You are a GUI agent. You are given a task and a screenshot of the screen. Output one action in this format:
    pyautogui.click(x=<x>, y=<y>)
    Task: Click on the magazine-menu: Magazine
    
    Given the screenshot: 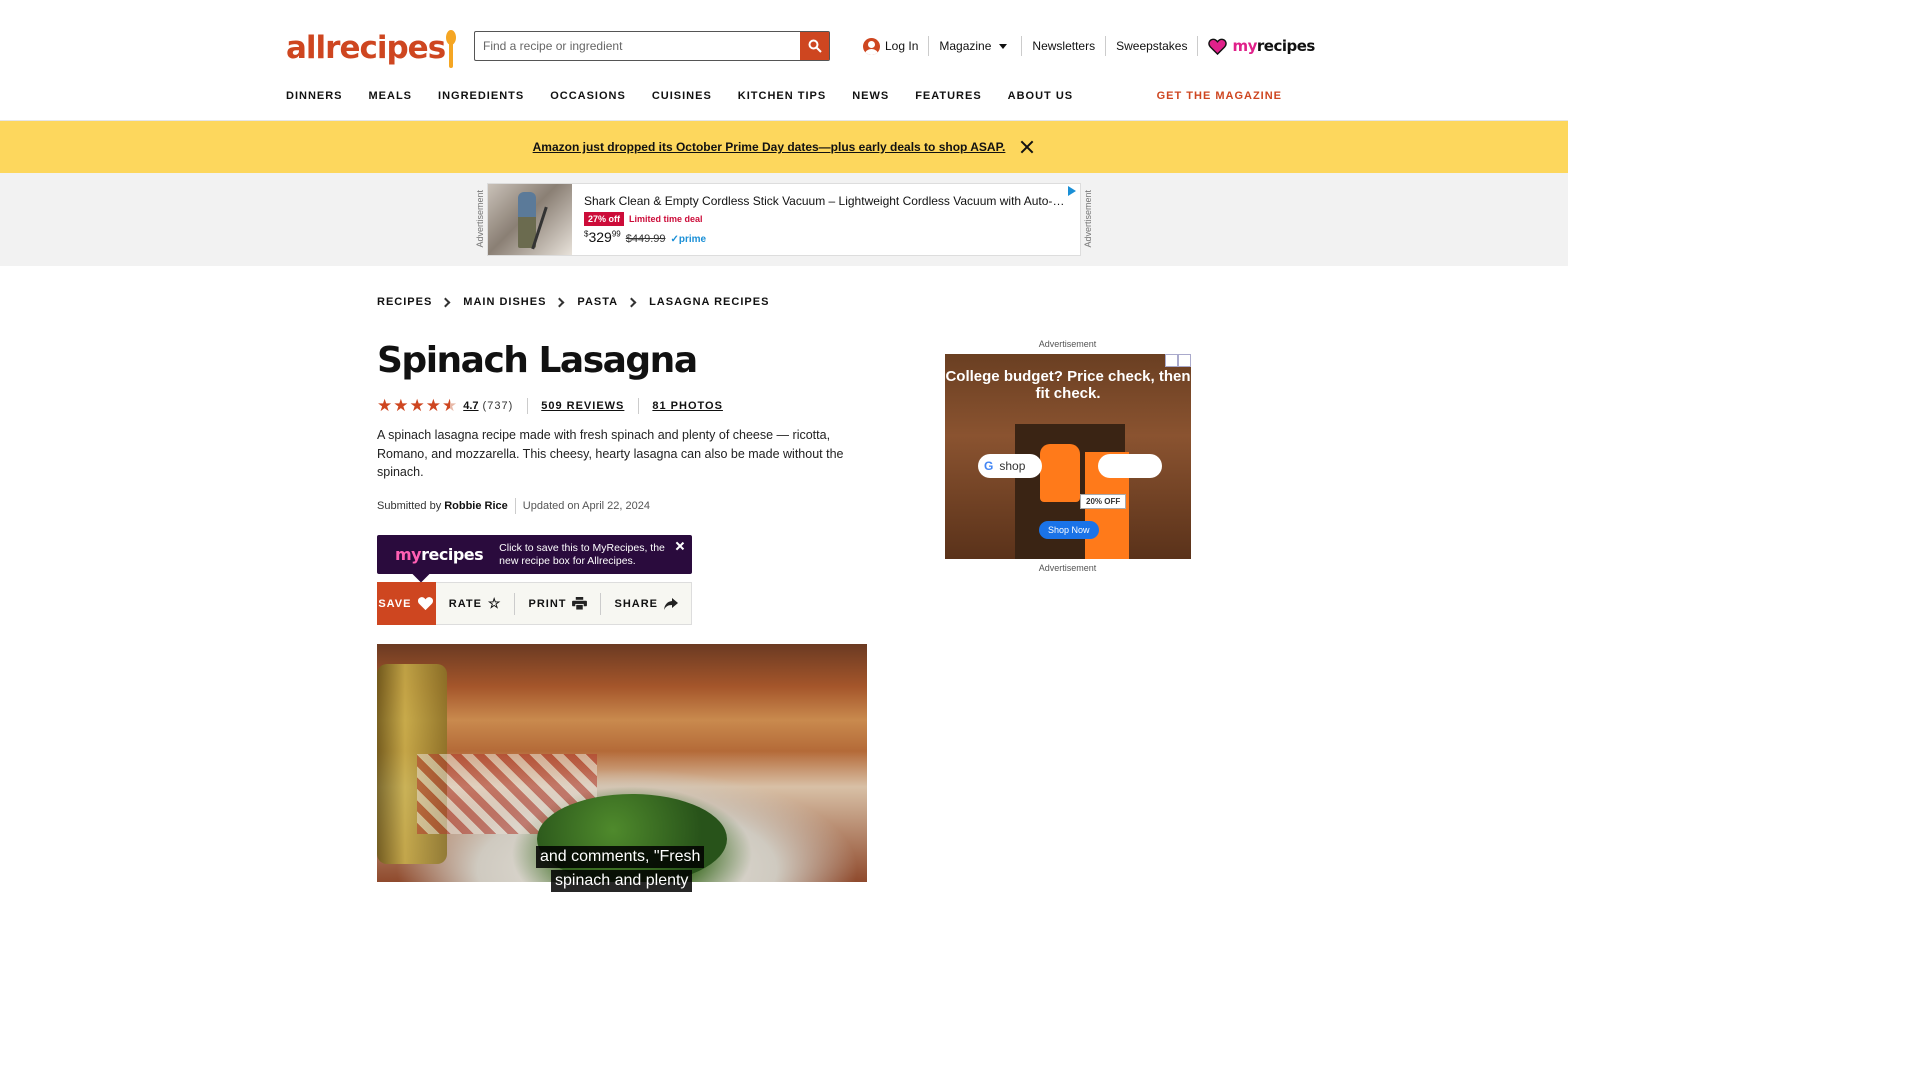 What is the action you would take?
    pyautogui.click(x=972, y=46)
    